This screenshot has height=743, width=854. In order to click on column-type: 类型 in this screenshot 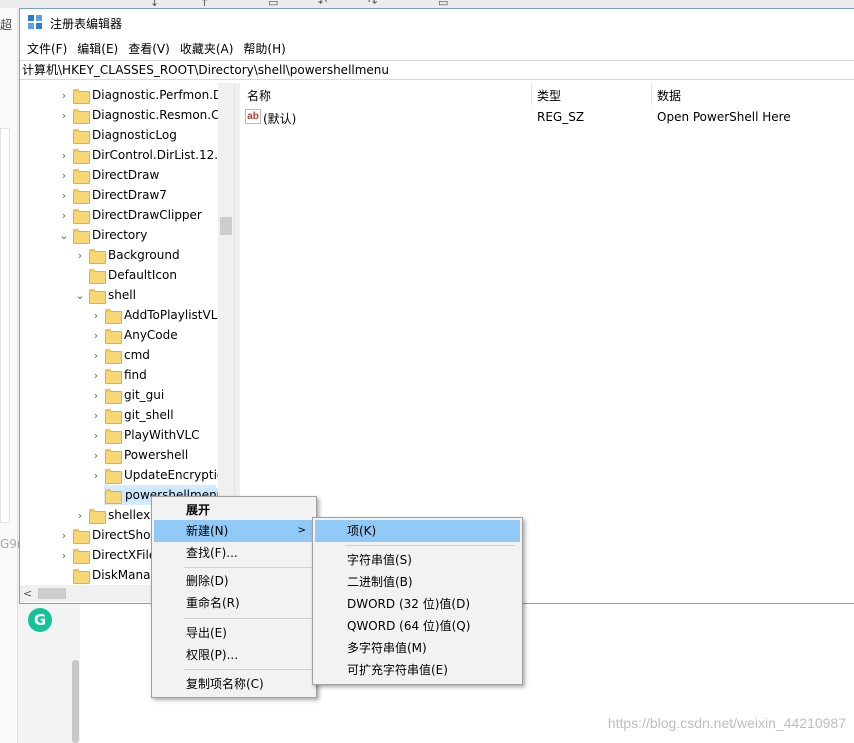, I will do `click(549, 95)`.